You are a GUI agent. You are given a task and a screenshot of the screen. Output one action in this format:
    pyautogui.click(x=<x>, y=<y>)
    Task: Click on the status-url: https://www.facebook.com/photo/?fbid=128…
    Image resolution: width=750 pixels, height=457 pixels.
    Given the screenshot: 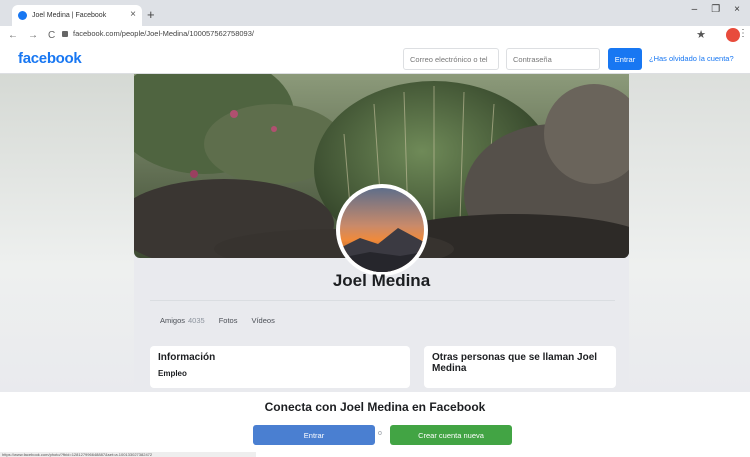 What is the action you would take?
    pyautogui.click(x=128, y=454)
    